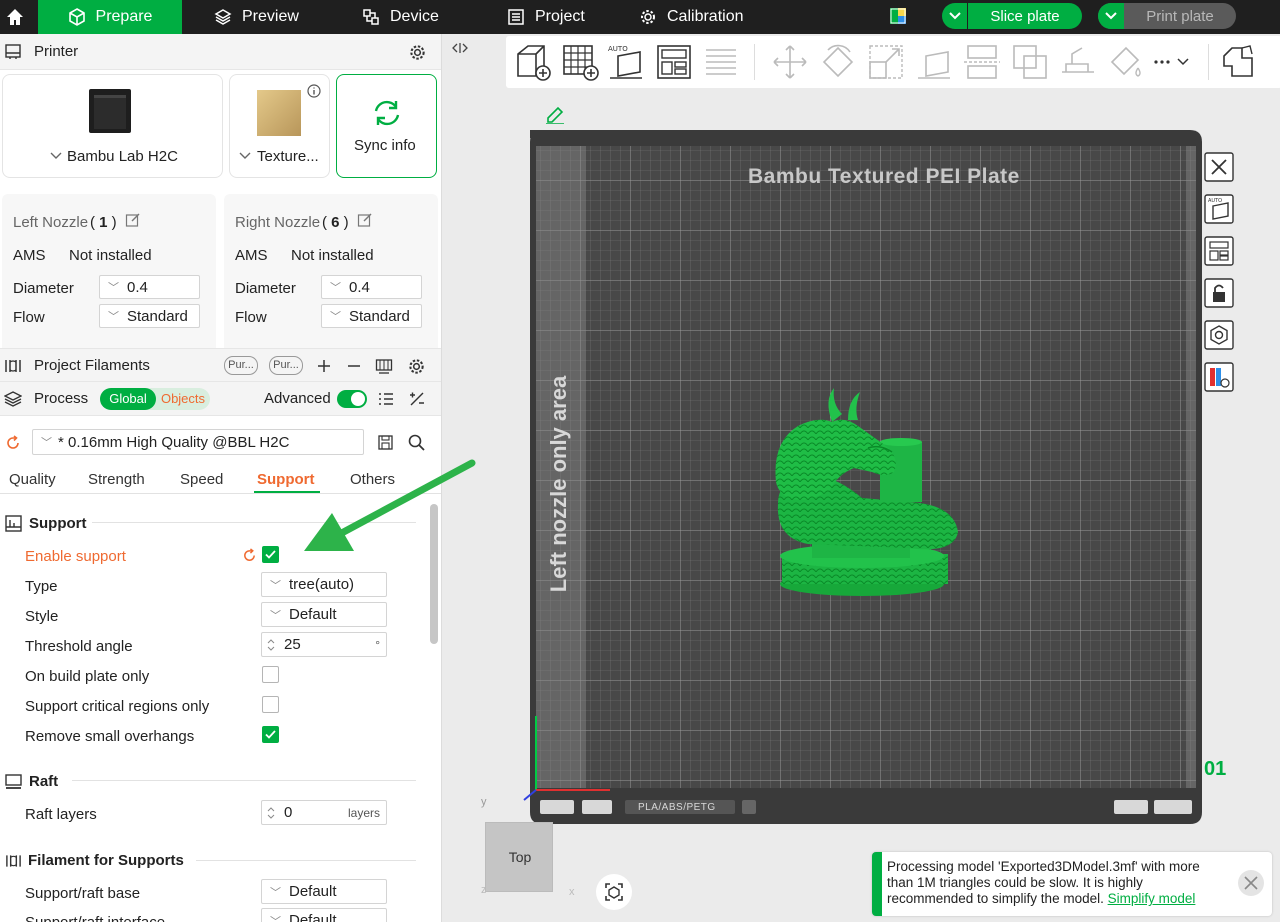  I want to click on auto-orient-plate-icon: AUTO, so click(1219, 209).